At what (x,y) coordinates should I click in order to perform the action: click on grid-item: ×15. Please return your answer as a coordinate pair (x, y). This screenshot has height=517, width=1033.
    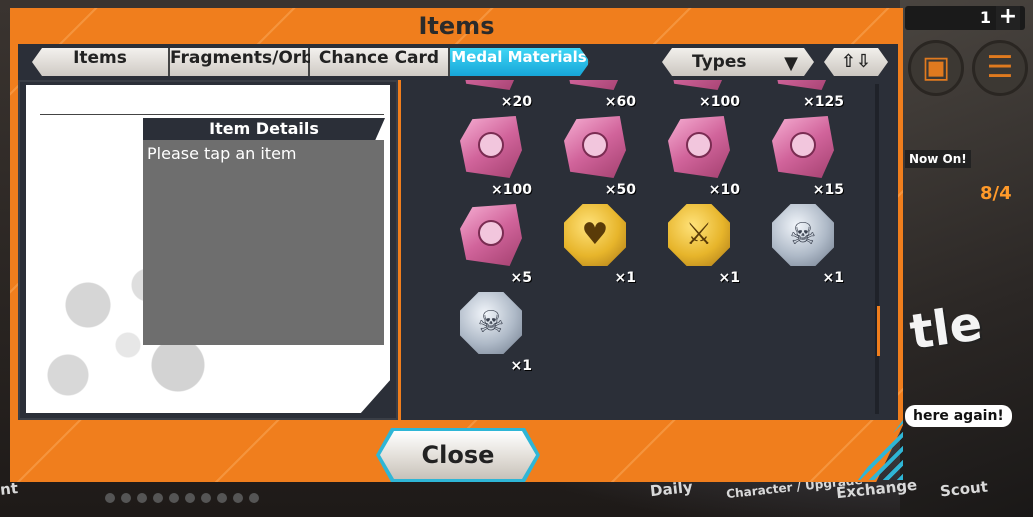
    Looking at the image, I should click on (803, 154).